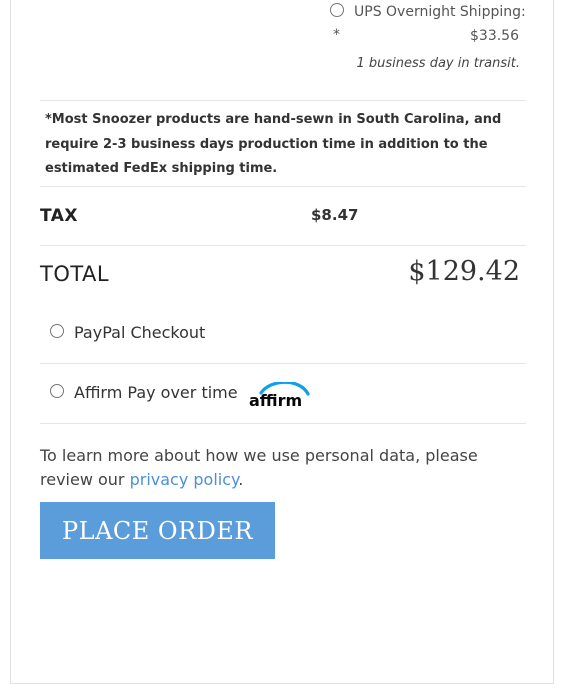 The image size is (582, 697). I want to click on affirm-label: Affirm Pay over time, so click(156, 392).